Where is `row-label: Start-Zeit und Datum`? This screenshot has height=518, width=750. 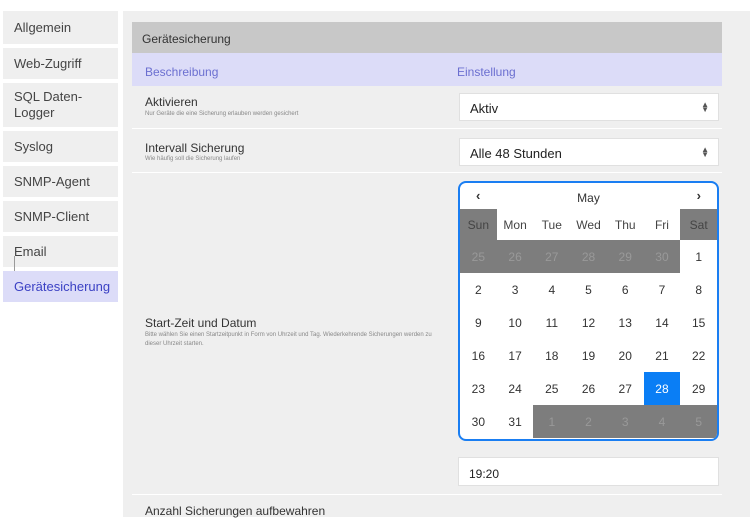
row-label: Start-Zeit und Datum is located at coordinates (201, 323).